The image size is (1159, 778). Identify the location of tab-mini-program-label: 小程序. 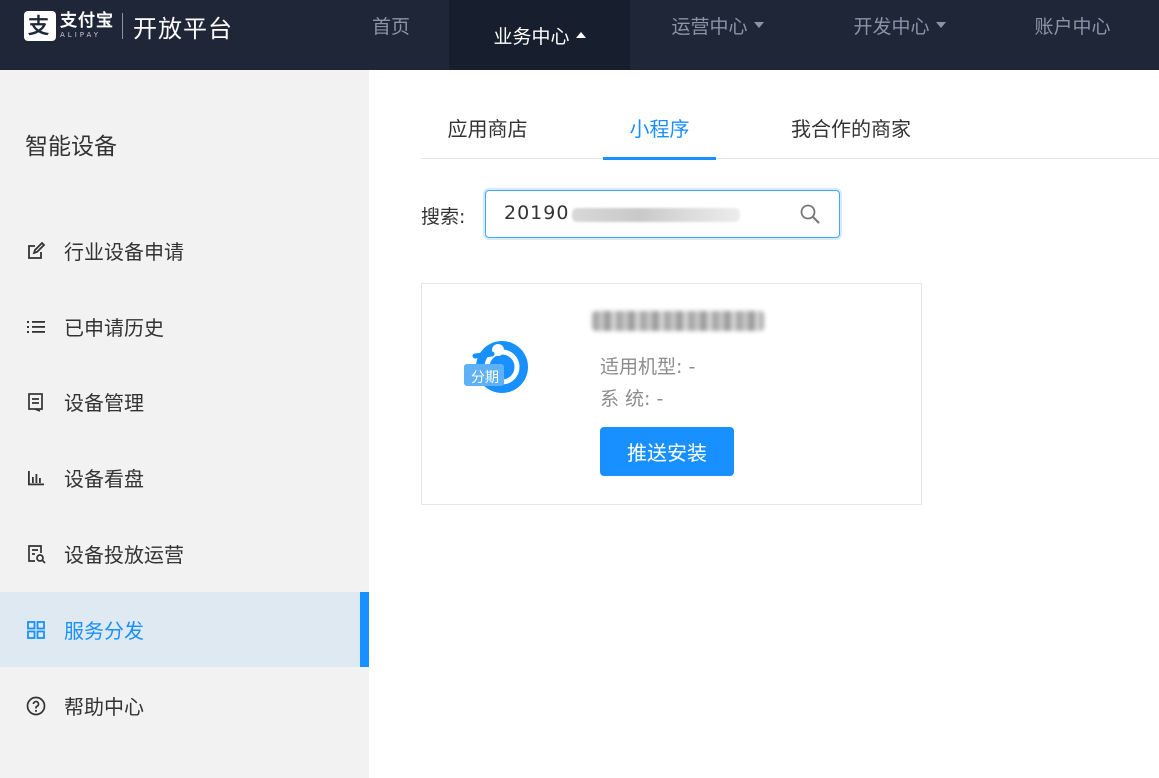
(659, 129).